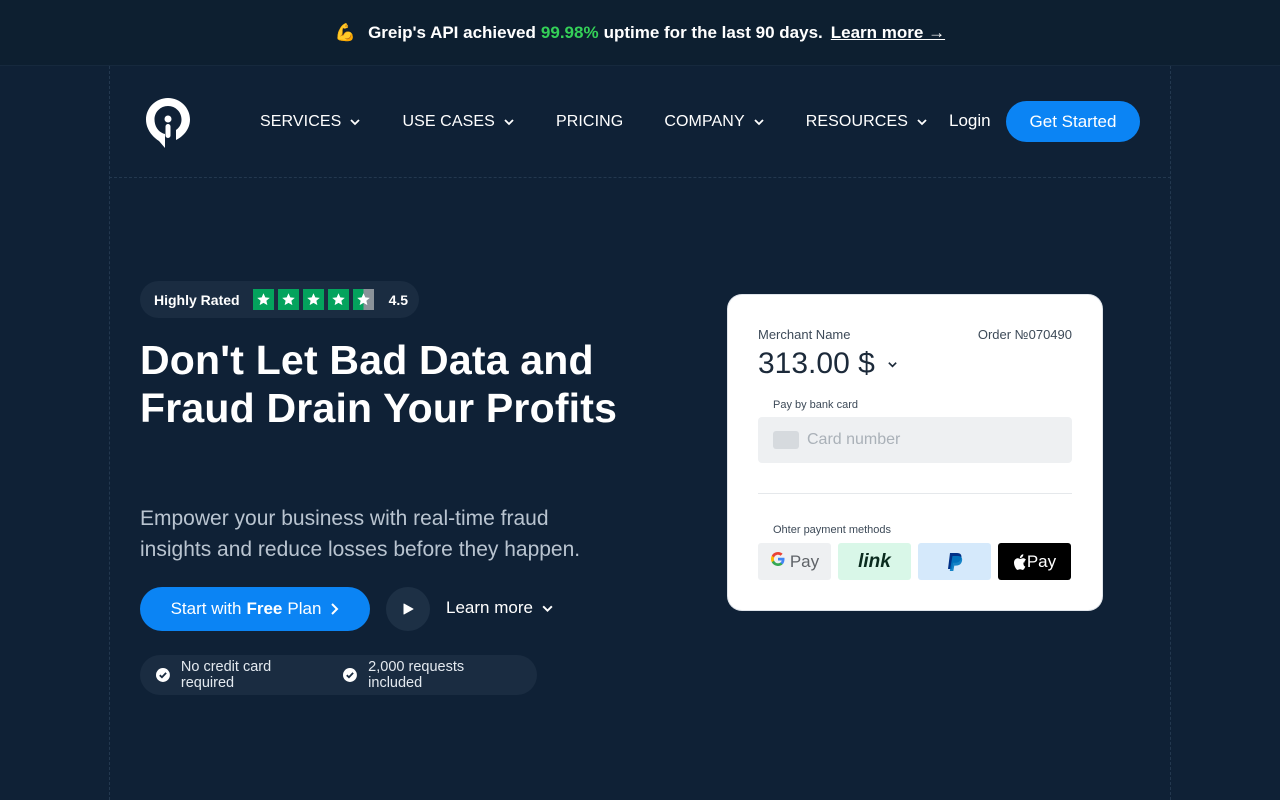 Image resolution: width=1280 pixels, height=800 pixels. I want to click on payment-amount: 313.00 $, so click(828, 364).